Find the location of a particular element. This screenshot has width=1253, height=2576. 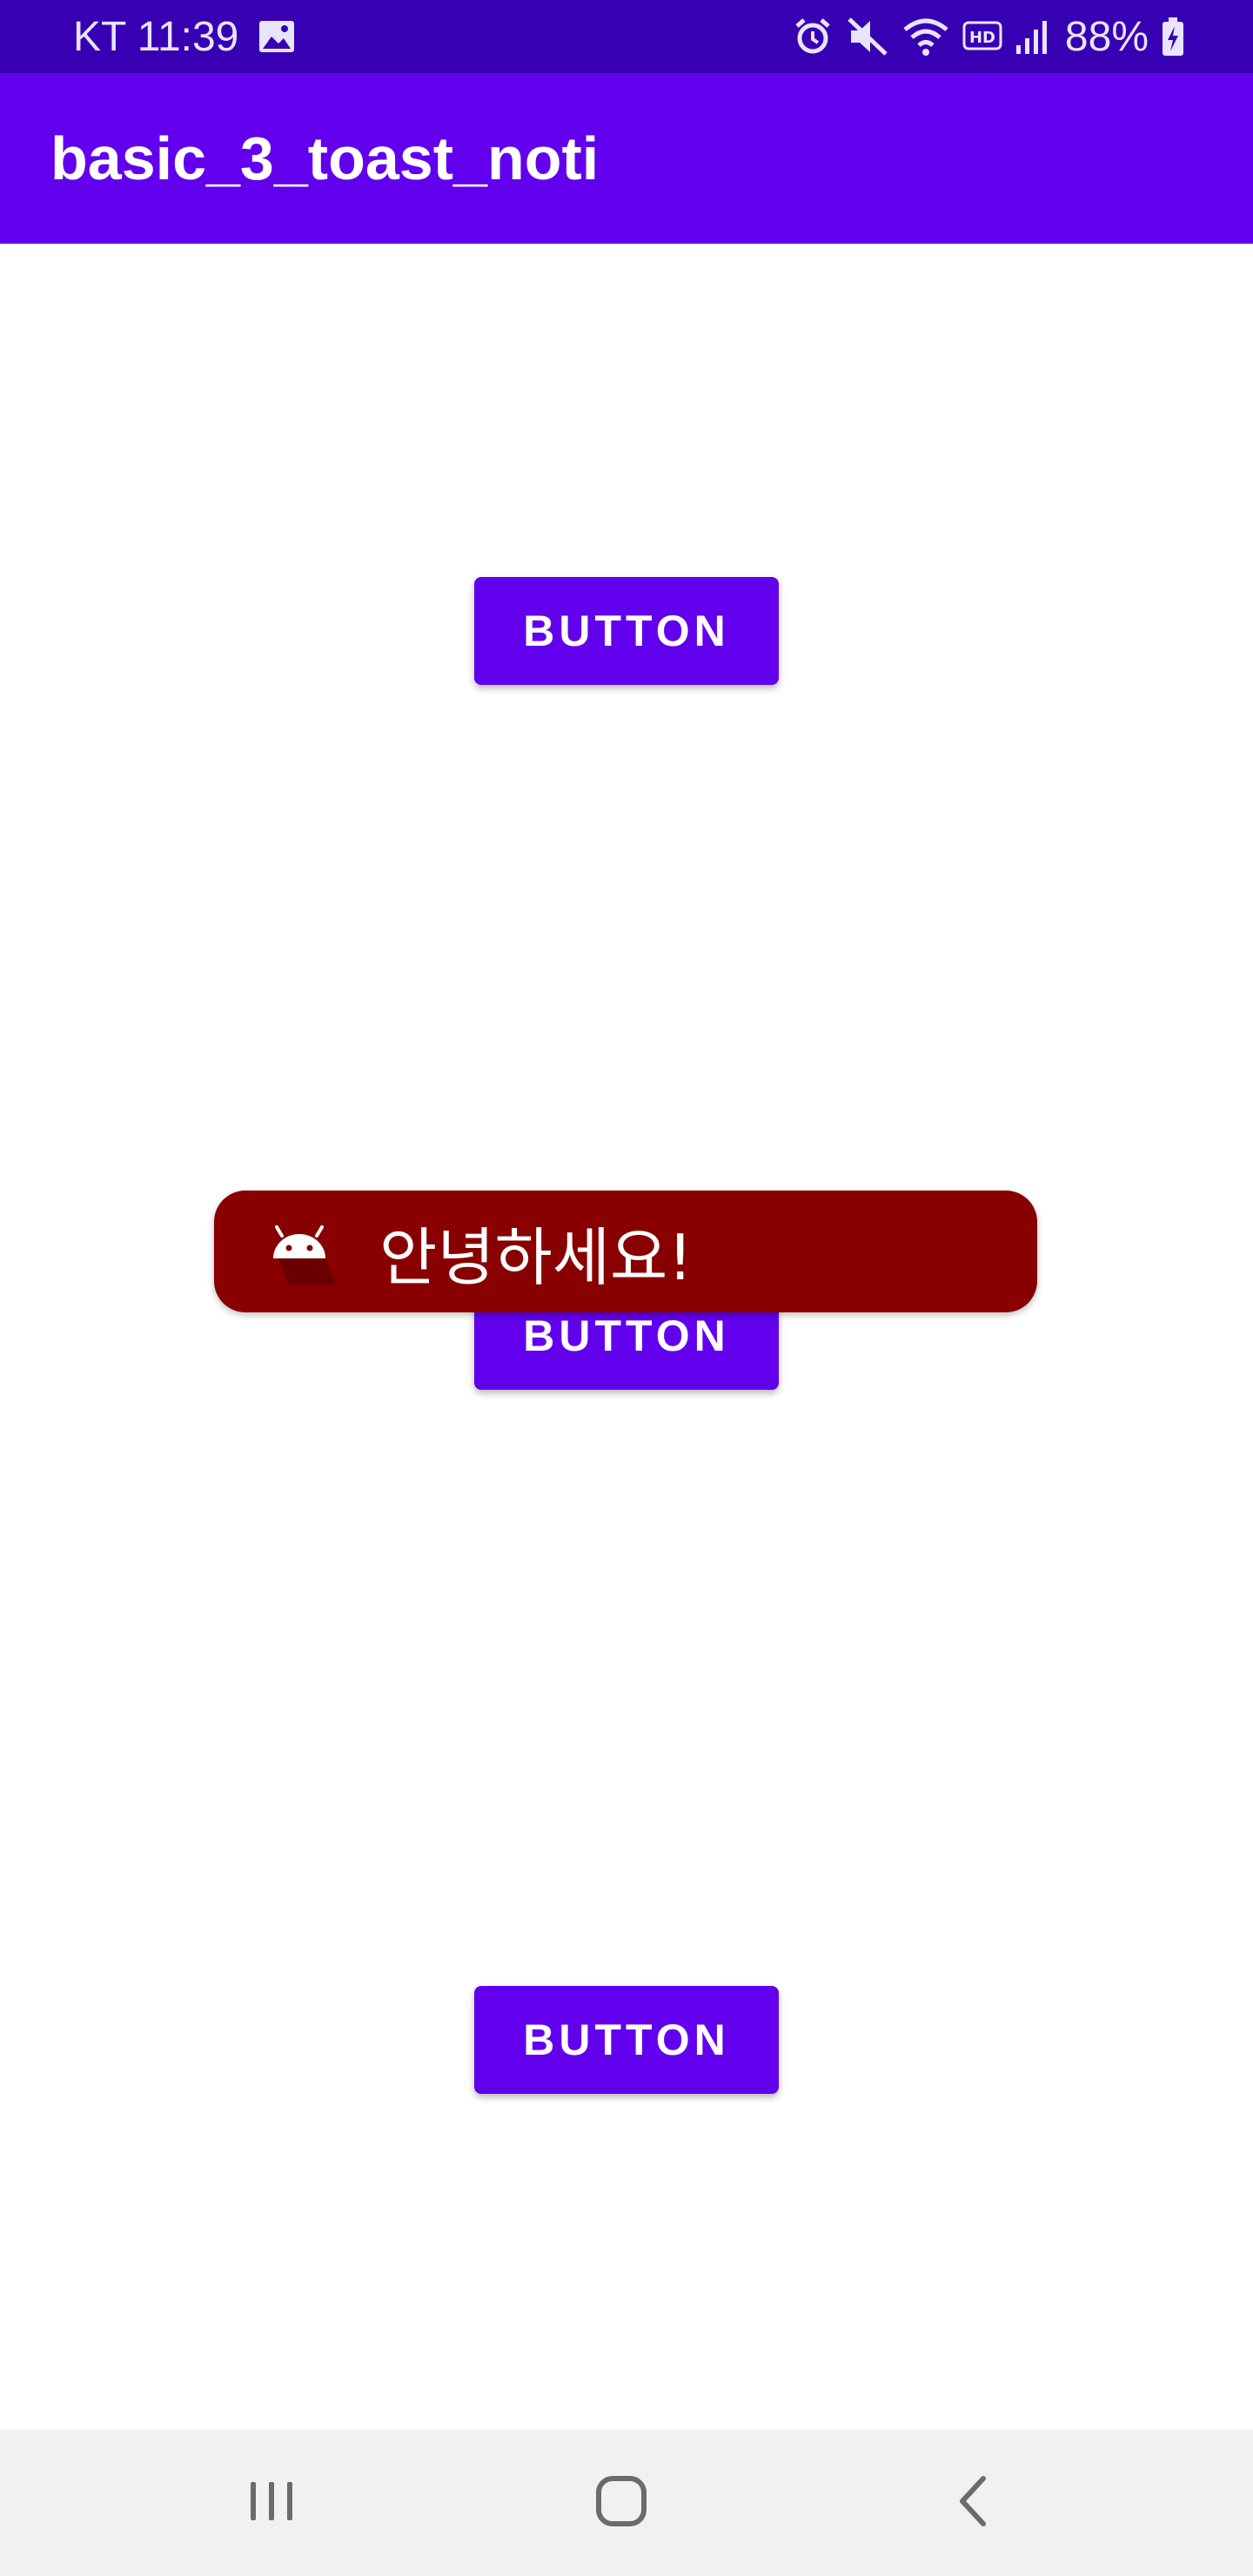

toast-notification: 안녕하세요! is located at coordinates (625, 1252).